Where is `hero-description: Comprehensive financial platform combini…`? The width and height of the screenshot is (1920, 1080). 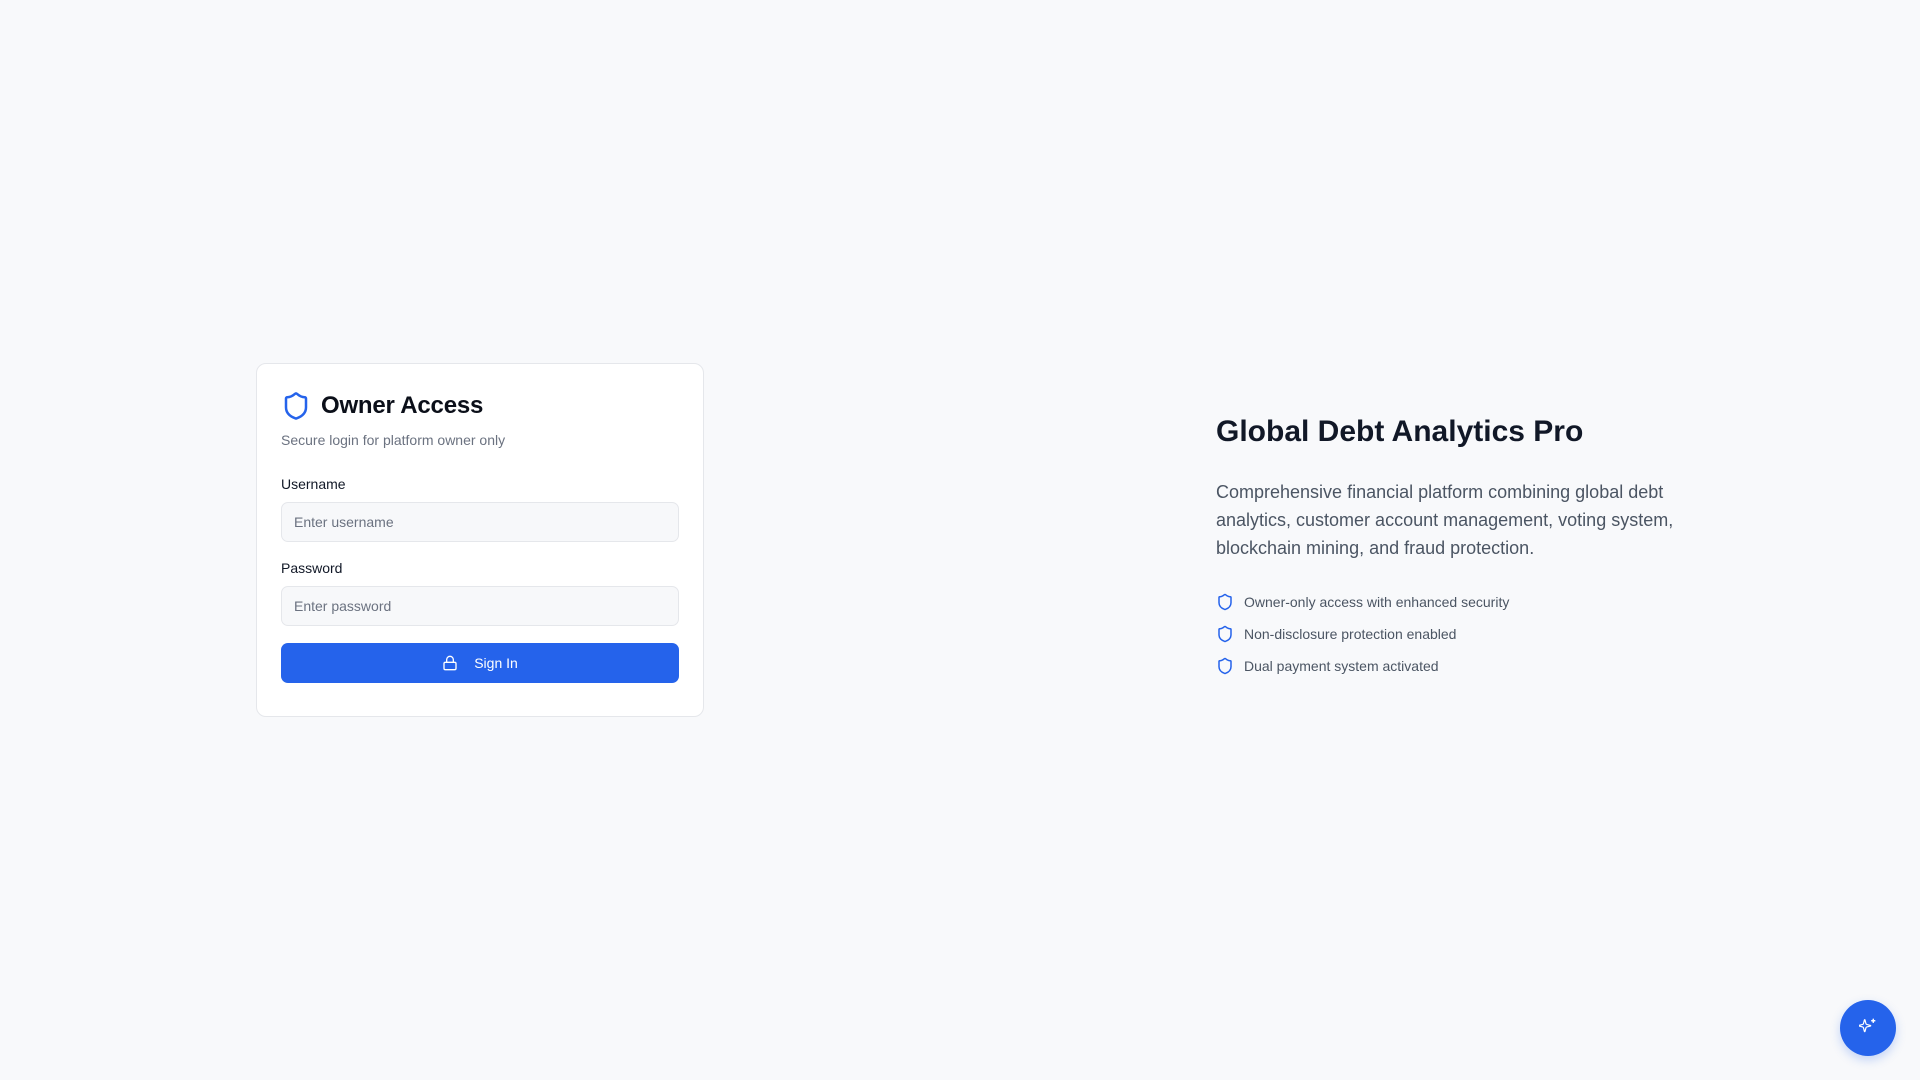
hero-description: Comprehensive financial platform combini… is located at coordinates (1445, 520).